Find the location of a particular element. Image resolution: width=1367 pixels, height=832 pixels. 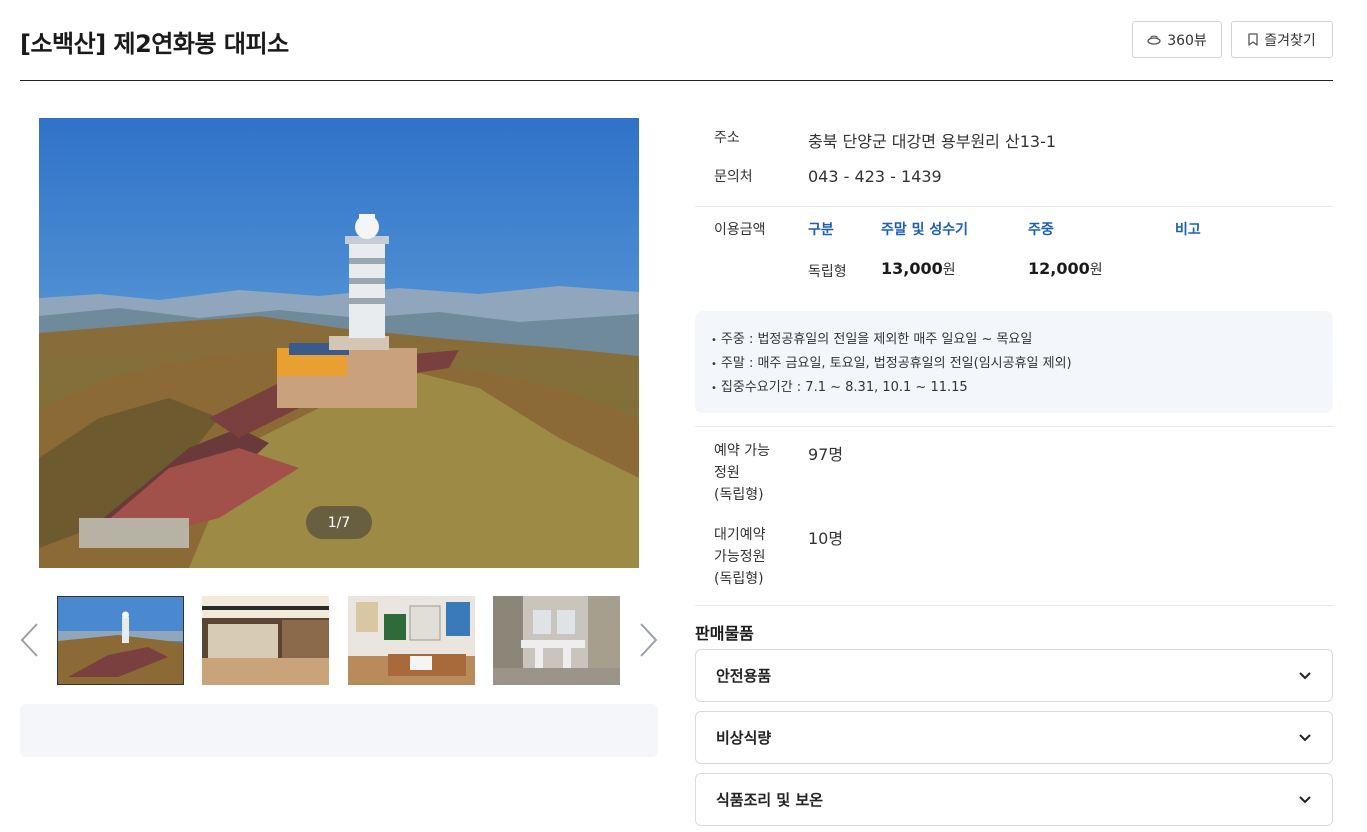

accordion-safety-items: 안전용품 is located at coordinates (1014, 675).